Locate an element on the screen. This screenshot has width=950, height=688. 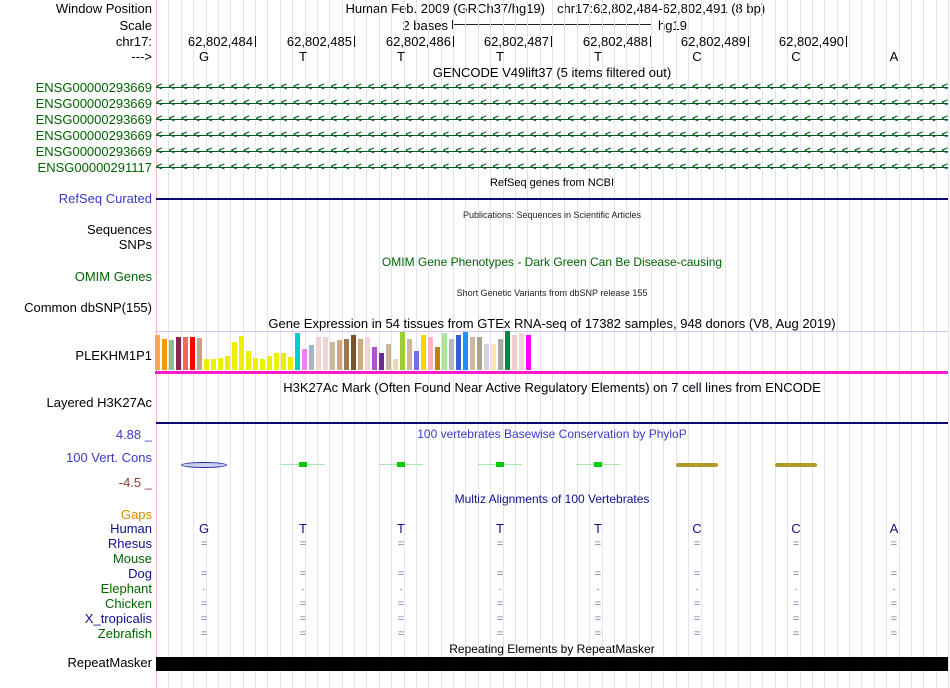
gtex-baseline-magenta is located at coordinates (551, 372).